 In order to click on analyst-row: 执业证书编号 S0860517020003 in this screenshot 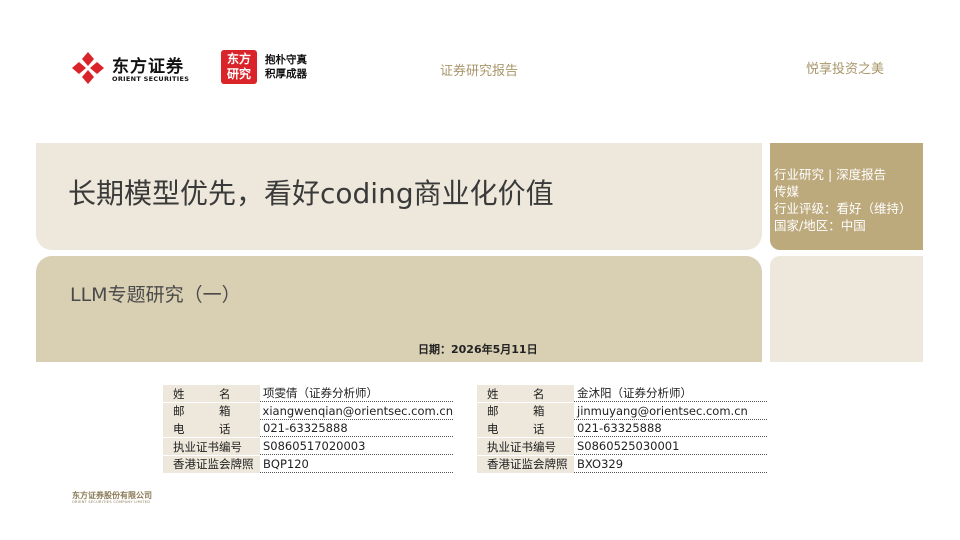, I will do `click(308, 447)`.